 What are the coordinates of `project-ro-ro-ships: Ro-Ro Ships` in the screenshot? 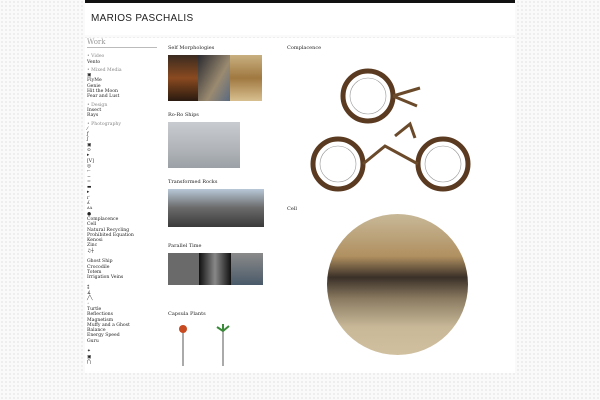 It's located at (204, 140).